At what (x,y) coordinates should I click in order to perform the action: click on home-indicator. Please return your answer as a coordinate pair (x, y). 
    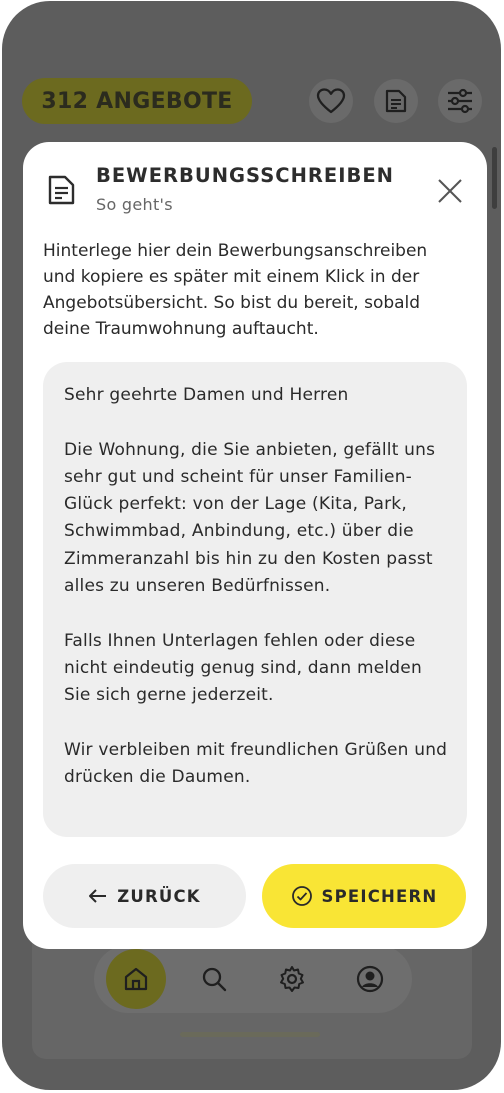
    Looking at the image, I should click on (250, 1034).